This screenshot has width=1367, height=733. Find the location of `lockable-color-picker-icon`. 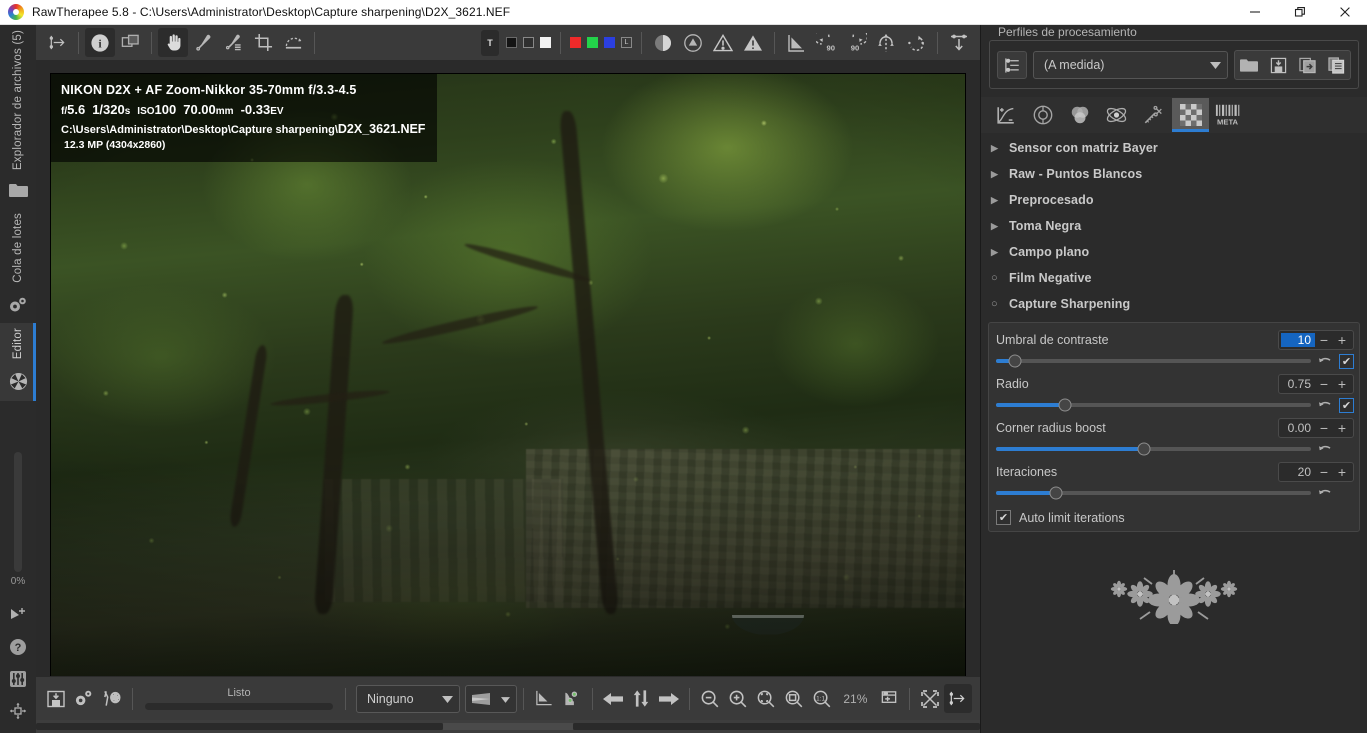

lockable-color-picker-icon is located at coordinates (233, 42).